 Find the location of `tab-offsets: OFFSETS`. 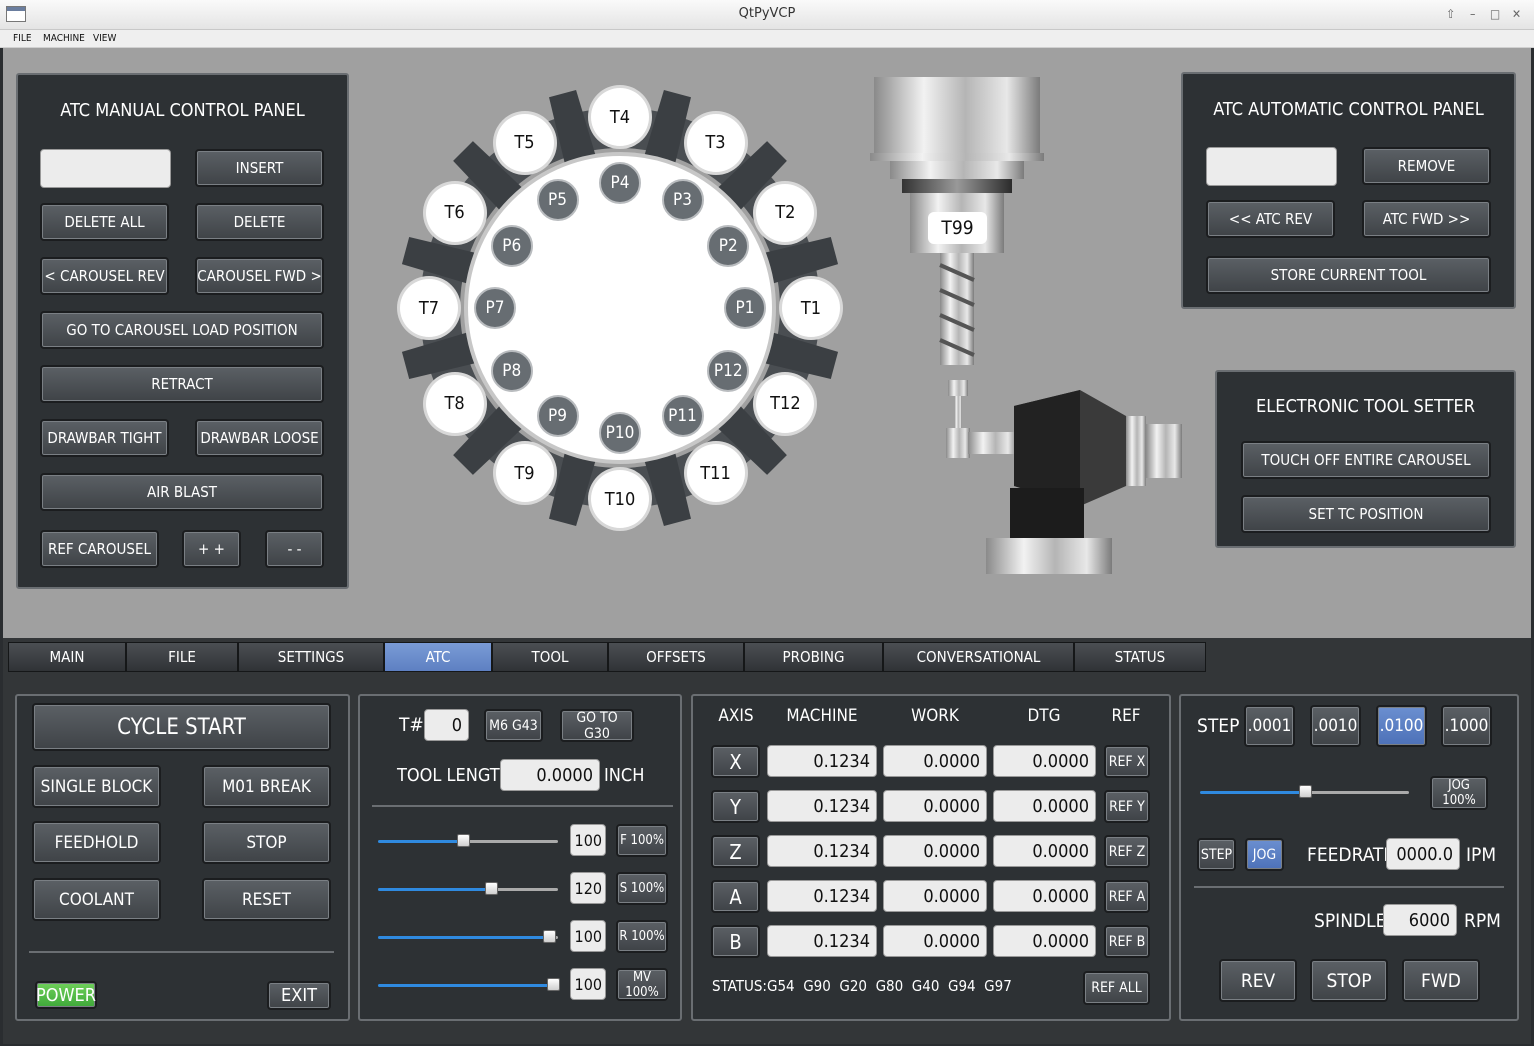

tab-offsets: OFFSETS is located at coordinates (676, 657).